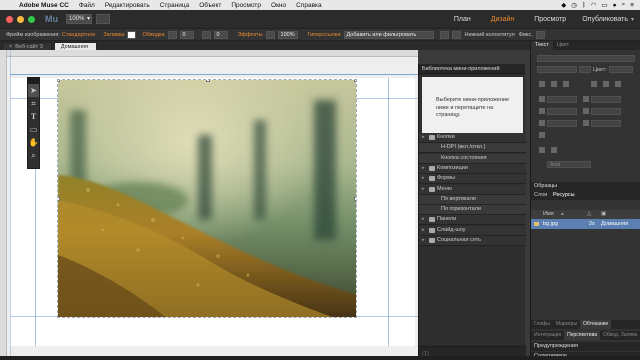  I want to click on tab-home: Домашняя, so click(75, 46).